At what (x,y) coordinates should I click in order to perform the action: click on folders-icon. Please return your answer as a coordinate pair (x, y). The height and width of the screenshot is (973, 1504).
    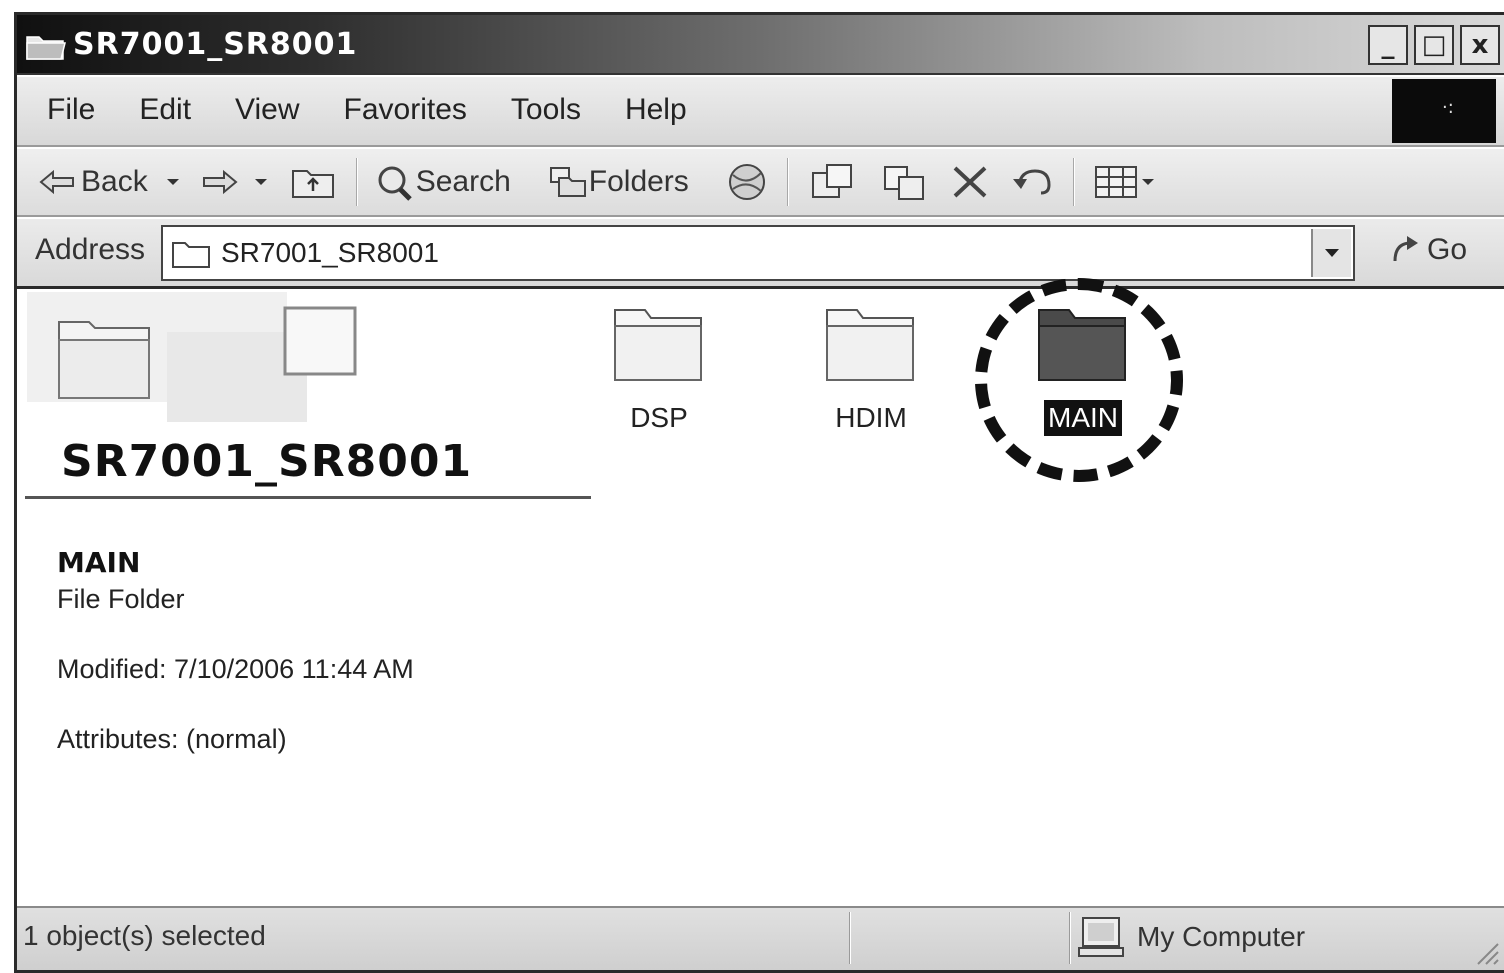
    Looking at the image, I should click on (567, 182).